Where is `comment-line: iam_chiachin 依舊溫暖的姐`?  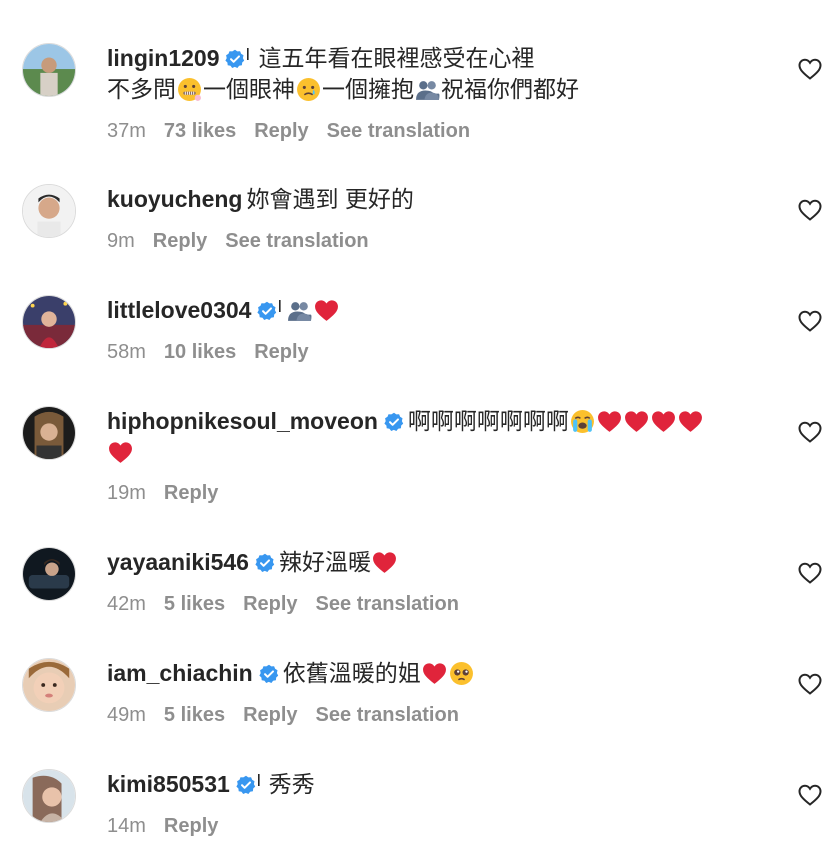 comment-line: iam_chiachin 依舊溫暖的姐 is located at coordinates (447, 673).